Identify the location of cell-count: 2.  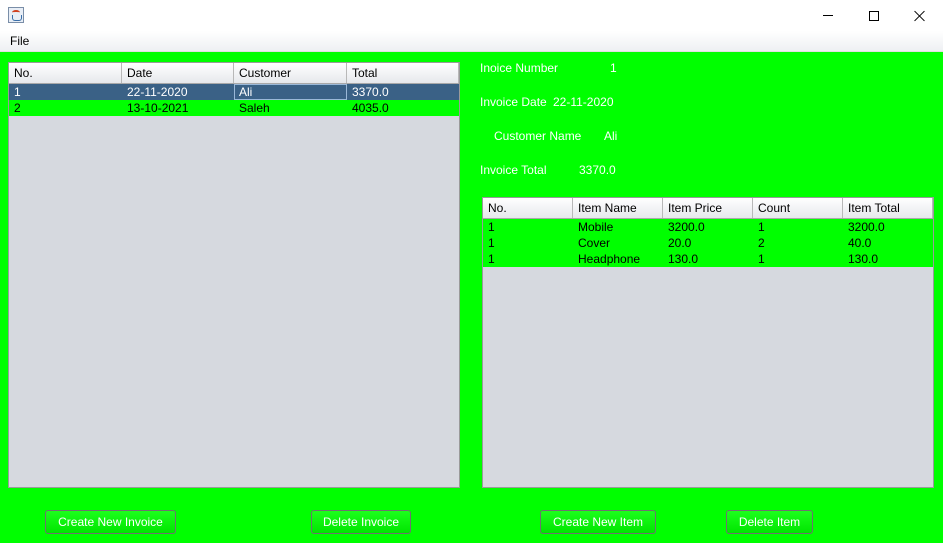
(761, 243).